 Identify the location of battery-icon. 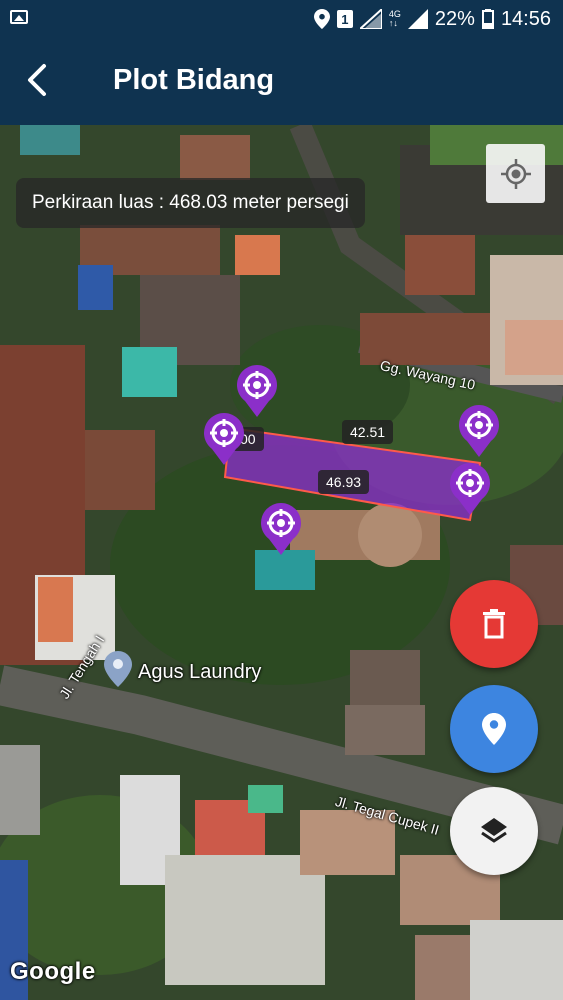
(487, 19).